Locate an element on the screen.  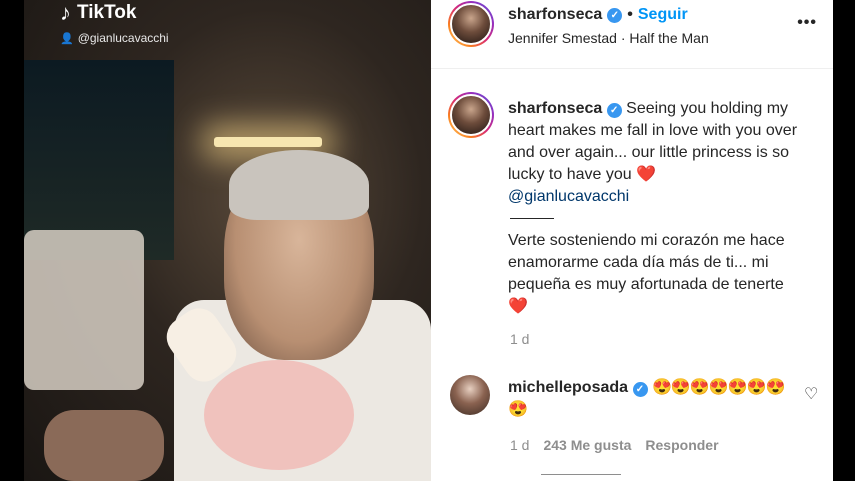
comment-likes: 243 Me gusta is located at coordinates (587, 445).